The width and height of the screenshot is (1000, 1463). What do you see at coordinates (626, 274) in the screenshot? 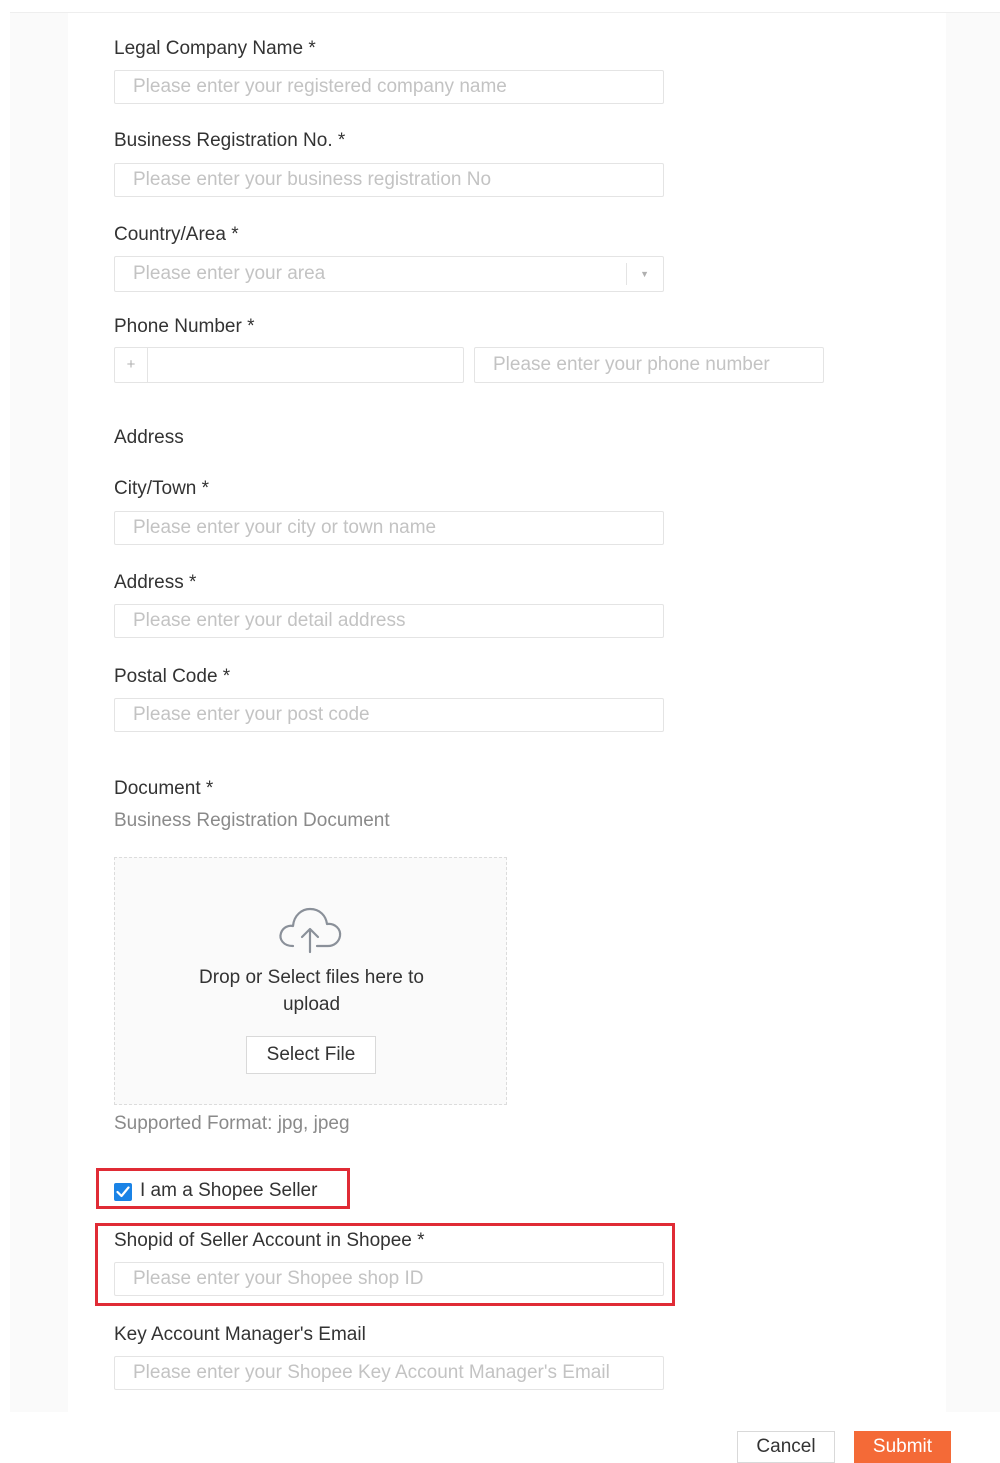
I see `select-divider` at bounding box center [626, 274].